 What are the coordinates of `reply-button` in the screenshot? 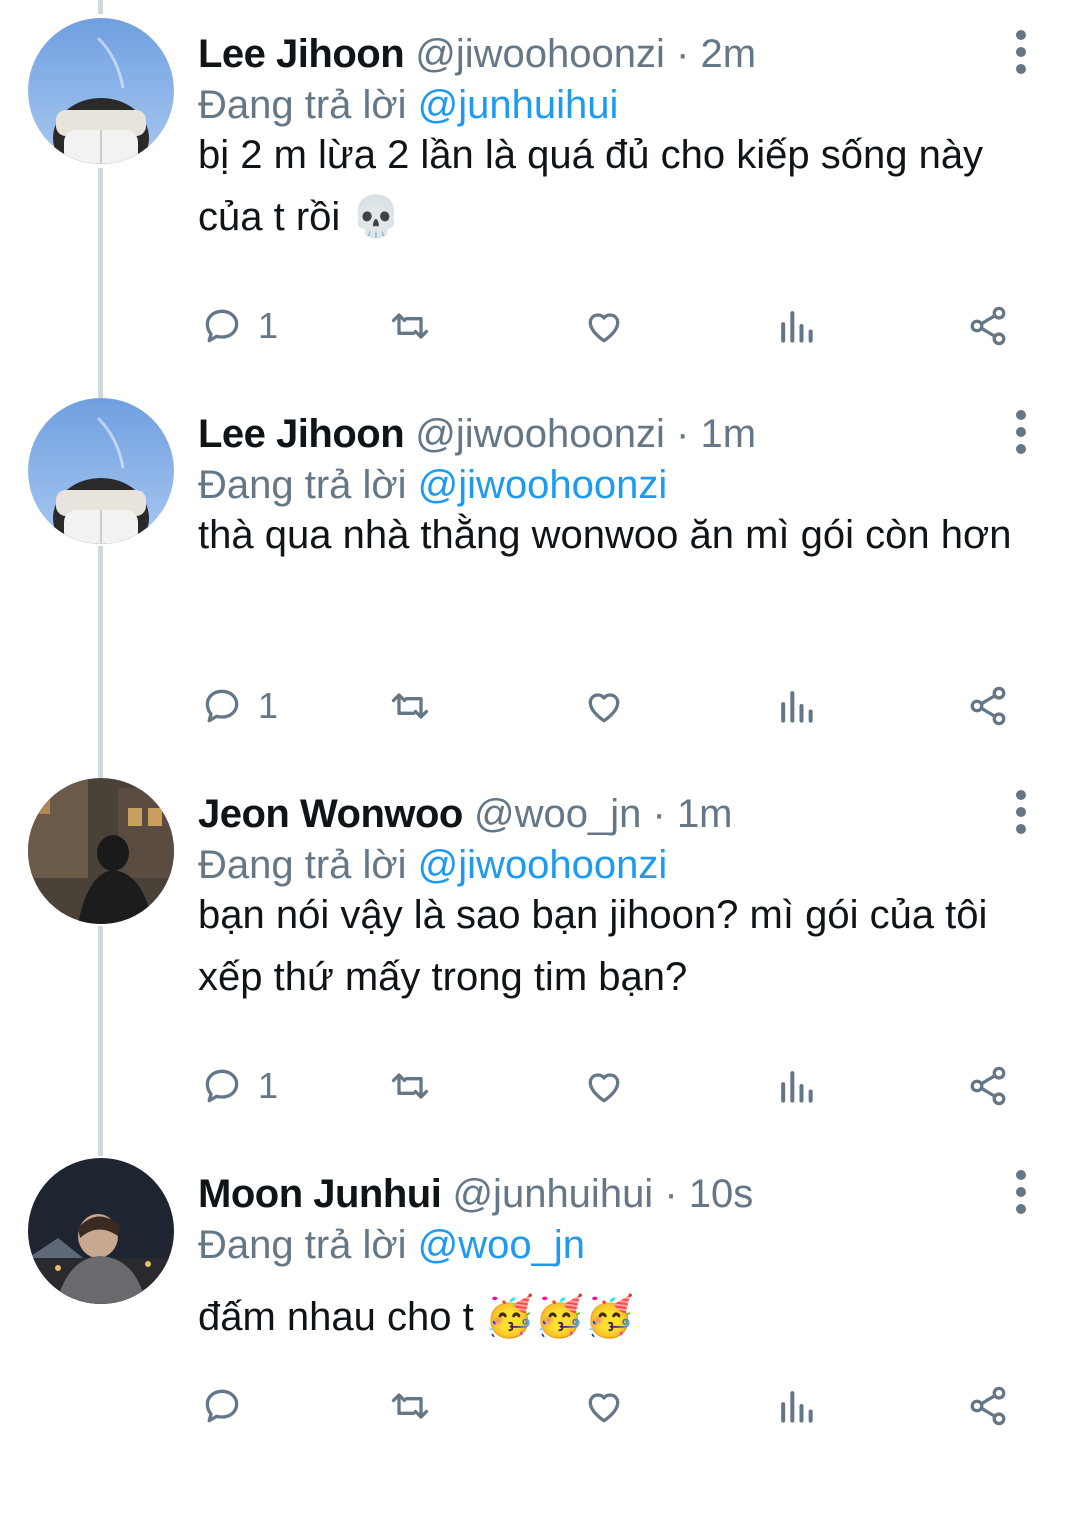 It's located at (229, 1406).